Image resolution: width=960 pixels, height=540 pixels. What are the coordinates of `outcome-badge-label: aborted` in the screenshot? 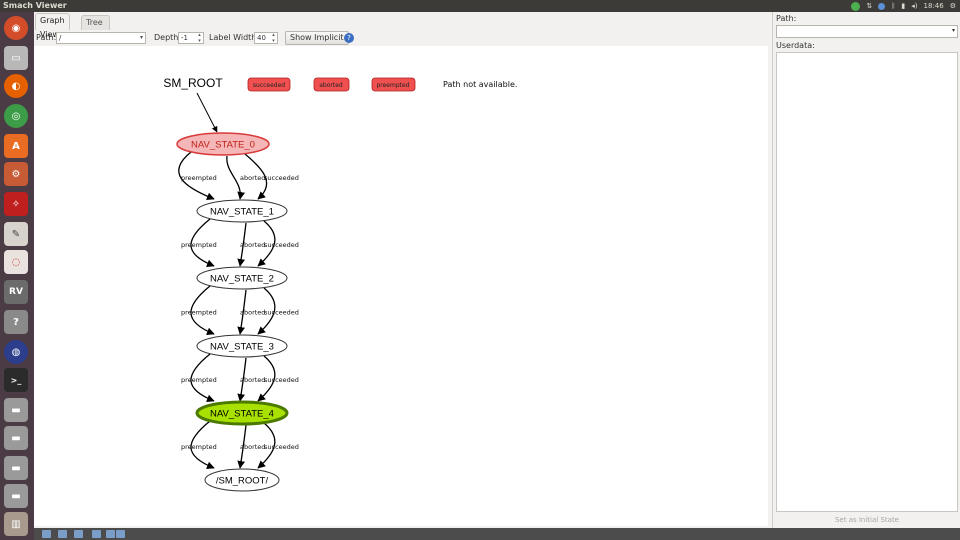 It's located at (331, 85).